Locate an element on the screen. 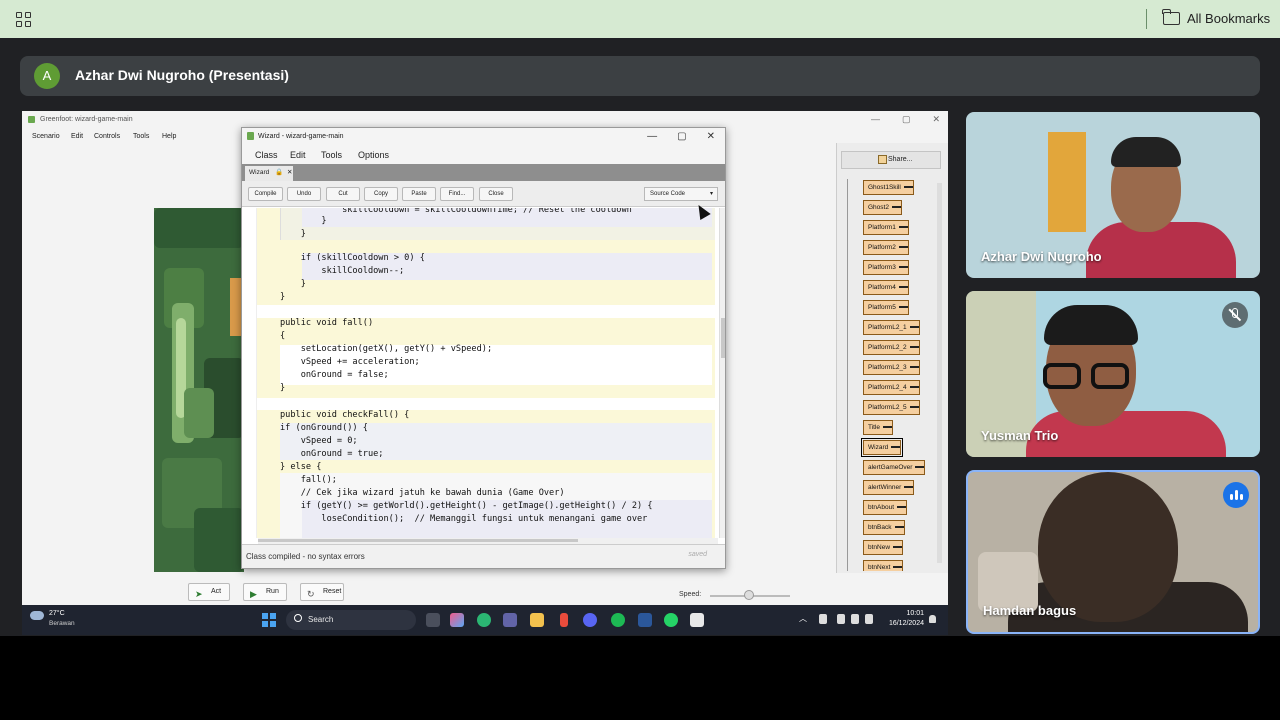 This screenshot has width=1280, height=720. code-line: vSpeed += acceleration; is located at coordinates (350, 362).